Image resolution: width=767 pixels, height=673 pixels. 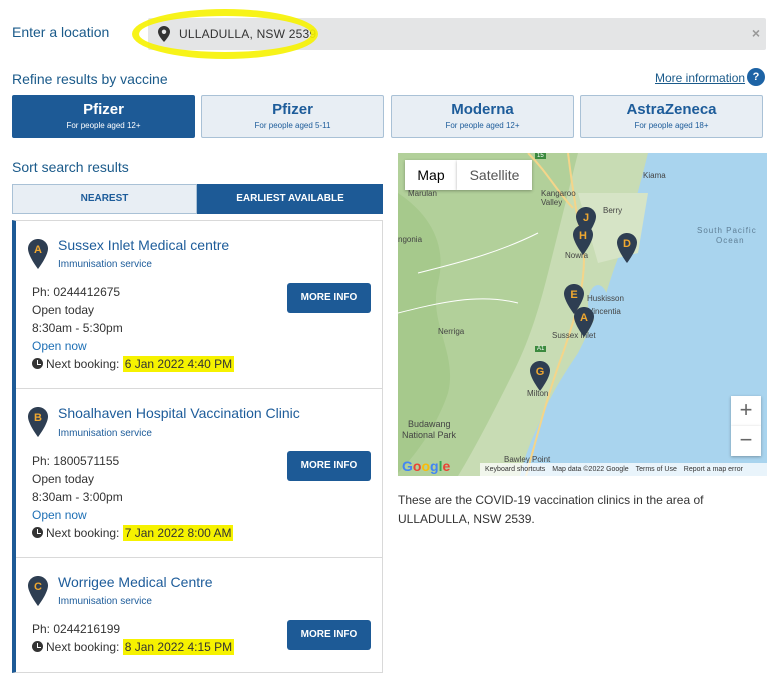 I want to click on map-marker-icon: G, so click(x=540, y=376).